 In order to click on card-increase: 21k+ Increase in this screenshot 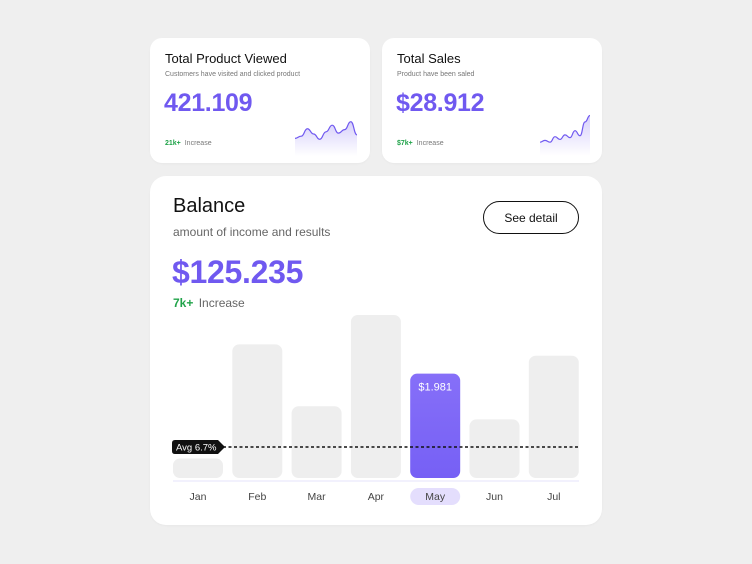, I will do `click(188, 143)`.